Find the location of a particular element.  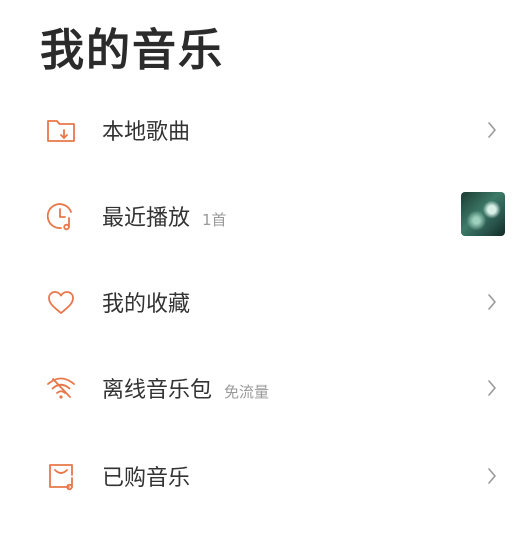

list-item-label: 我的收藏 is located at coordinates (146, 302).